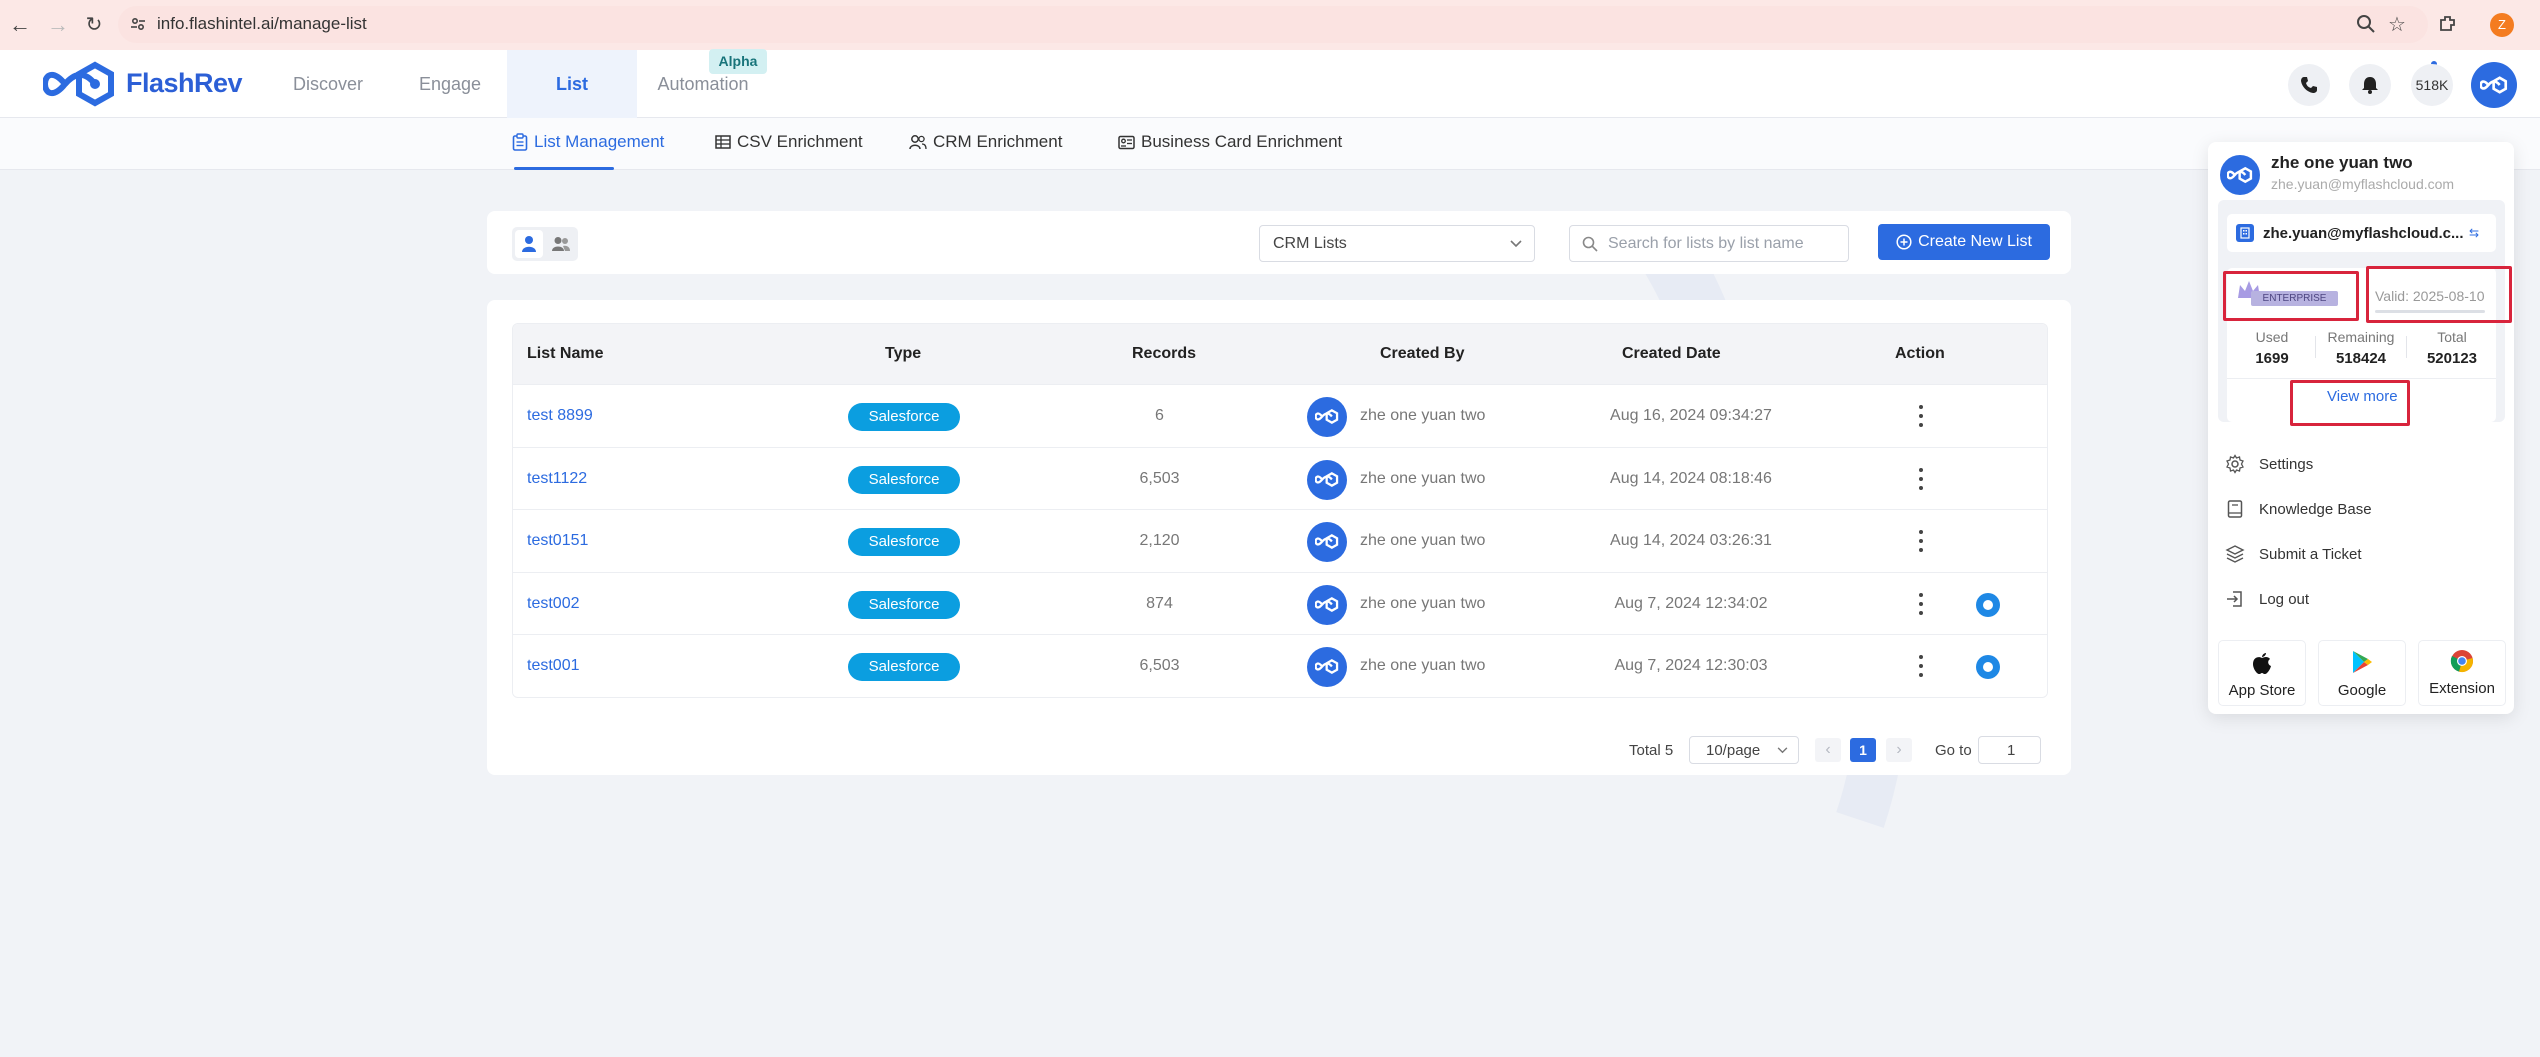 The image size is (2540, 1057). I want to click on search-field, so click(1709, 243).